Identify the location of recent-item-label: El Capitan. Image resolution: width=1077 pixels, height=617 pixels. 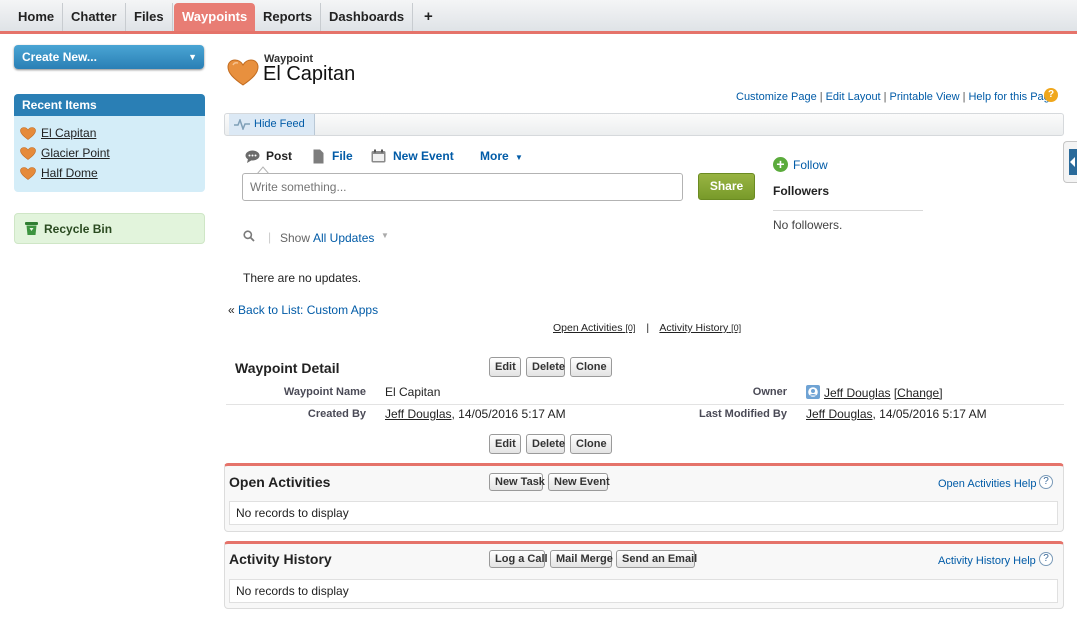
(69, 133).